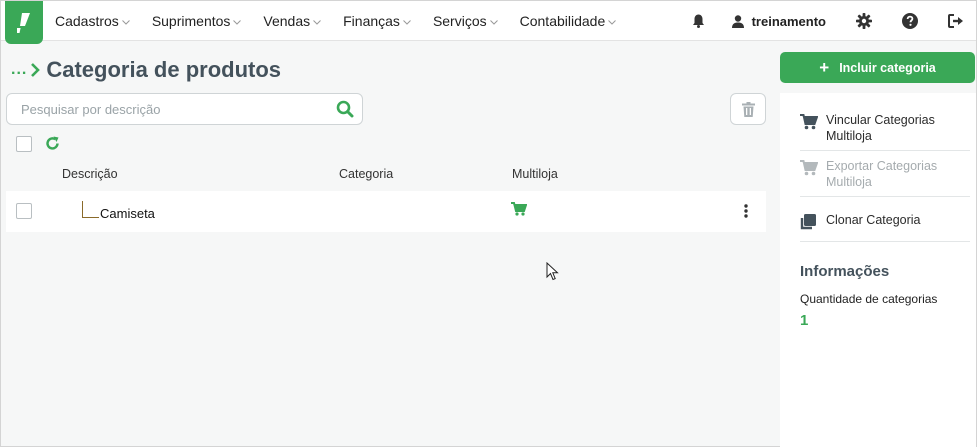  I want to click on nav-label: Suprimentos, so click(191, 21).